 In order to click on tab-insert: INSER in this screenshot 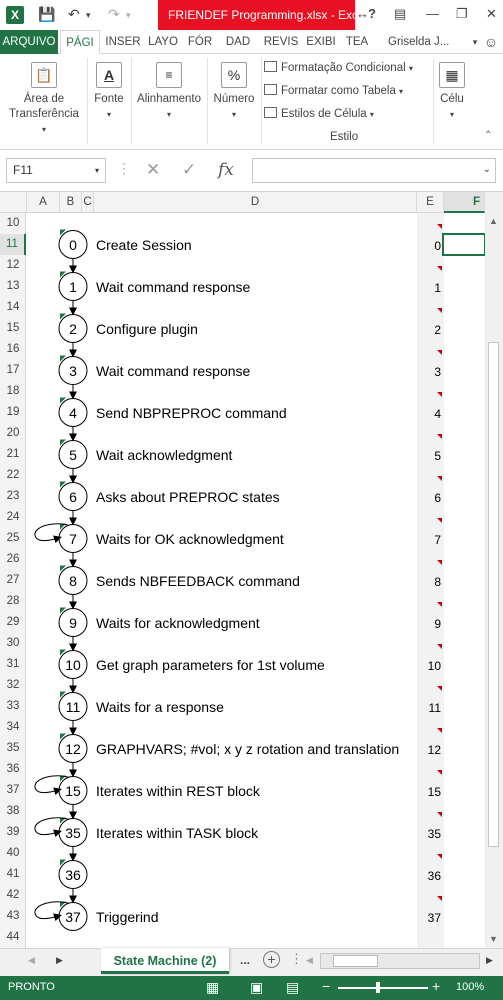, I will do `click(123, 42)`.